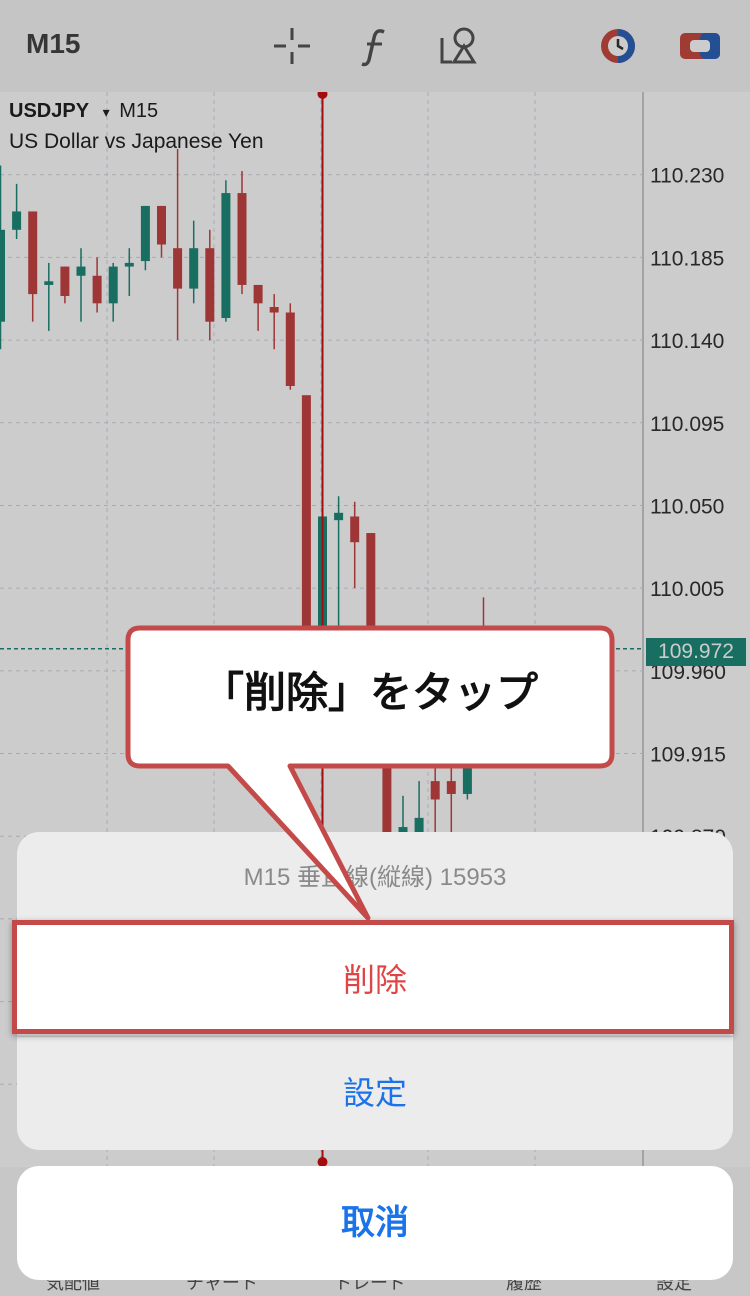 The height and width of the screenshot is (1296, 750). I want to click on settings-button: 設定, so click(375, 1093).